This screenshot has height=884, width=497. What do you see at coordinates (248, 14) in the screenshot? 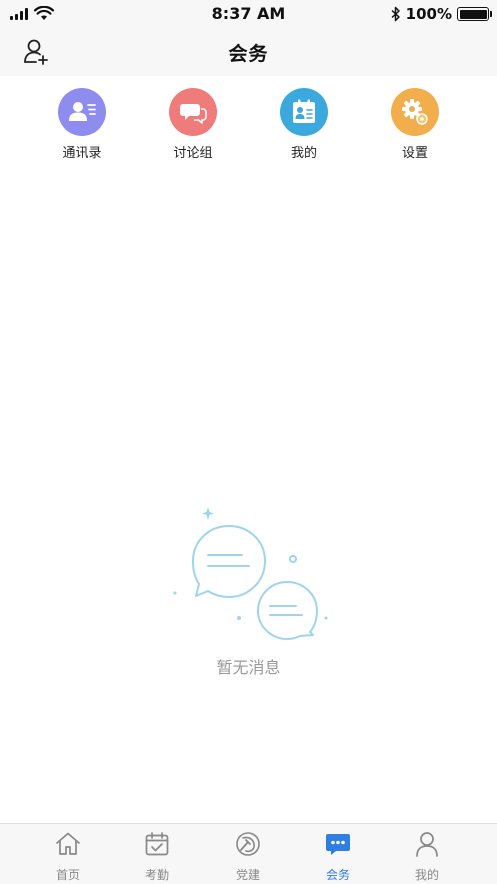
I see `status-bar: 8:37 AM 100%` at bounding box center [248, 14].